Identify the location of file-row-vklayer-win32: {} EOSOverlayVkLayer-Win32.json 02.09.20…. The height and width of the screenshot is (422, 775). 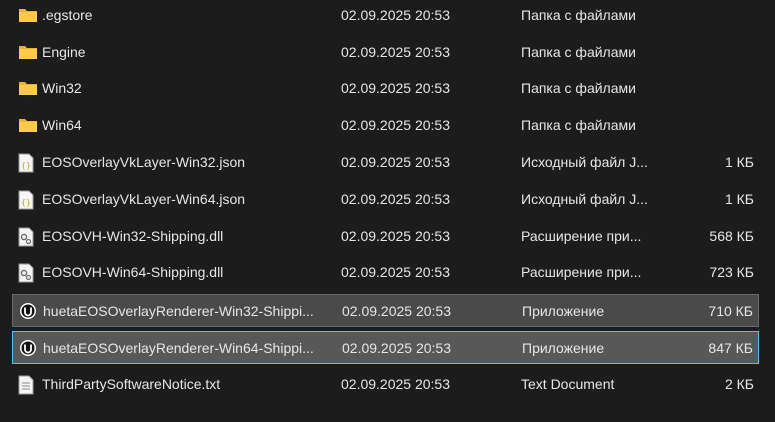
(385, 162).